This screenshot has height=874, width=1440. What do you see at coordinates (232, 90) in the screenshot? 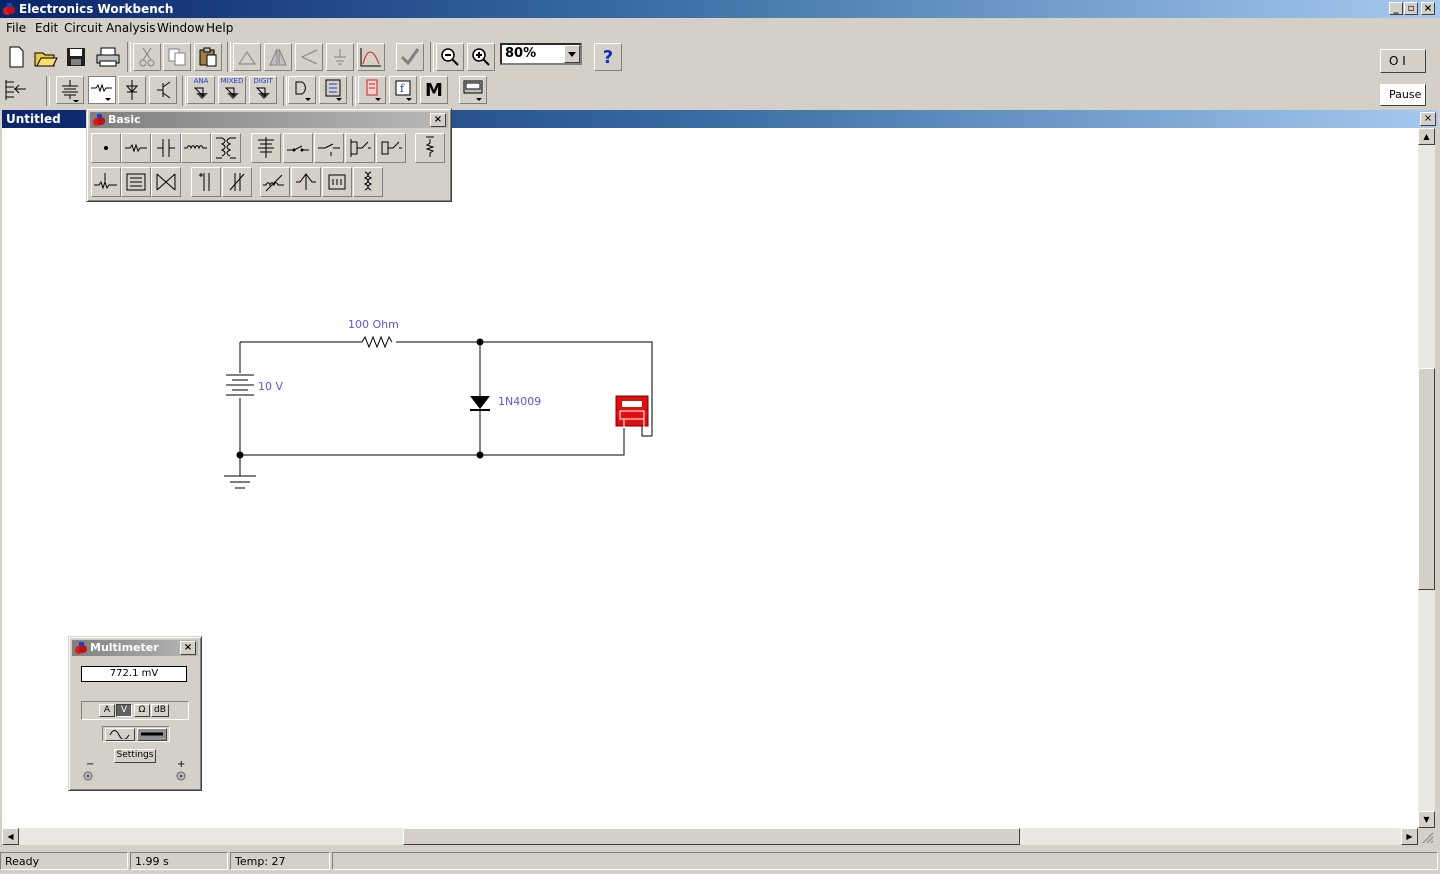
I see `mixed-ics-bin-button: MIXED` at bounding box center [232, 90].